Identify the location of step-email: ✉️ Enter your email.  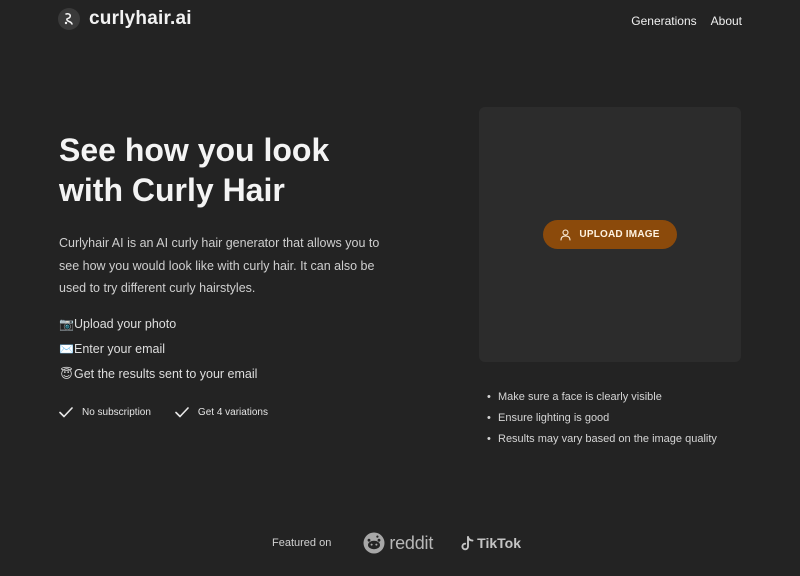
(158, 352).